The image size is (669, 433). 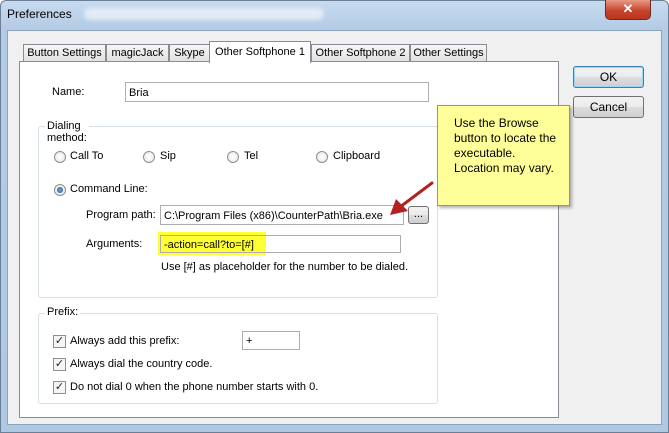 I want to click on prefix-input: +, so click(x=271, y=340).